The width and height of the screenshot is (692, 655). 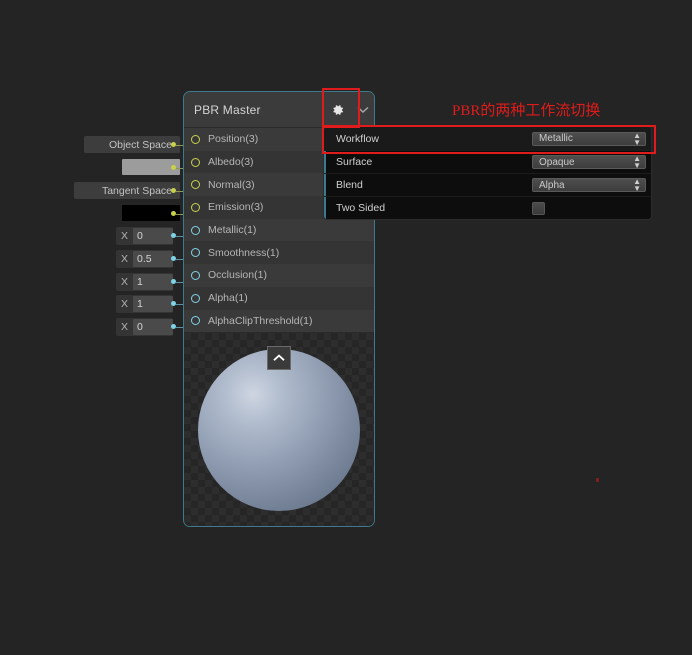 What do you see at coordinates (140, 144) in the screenshot?
I see `enum-object-space-value: Object Space` at bounding box center [140, 144].